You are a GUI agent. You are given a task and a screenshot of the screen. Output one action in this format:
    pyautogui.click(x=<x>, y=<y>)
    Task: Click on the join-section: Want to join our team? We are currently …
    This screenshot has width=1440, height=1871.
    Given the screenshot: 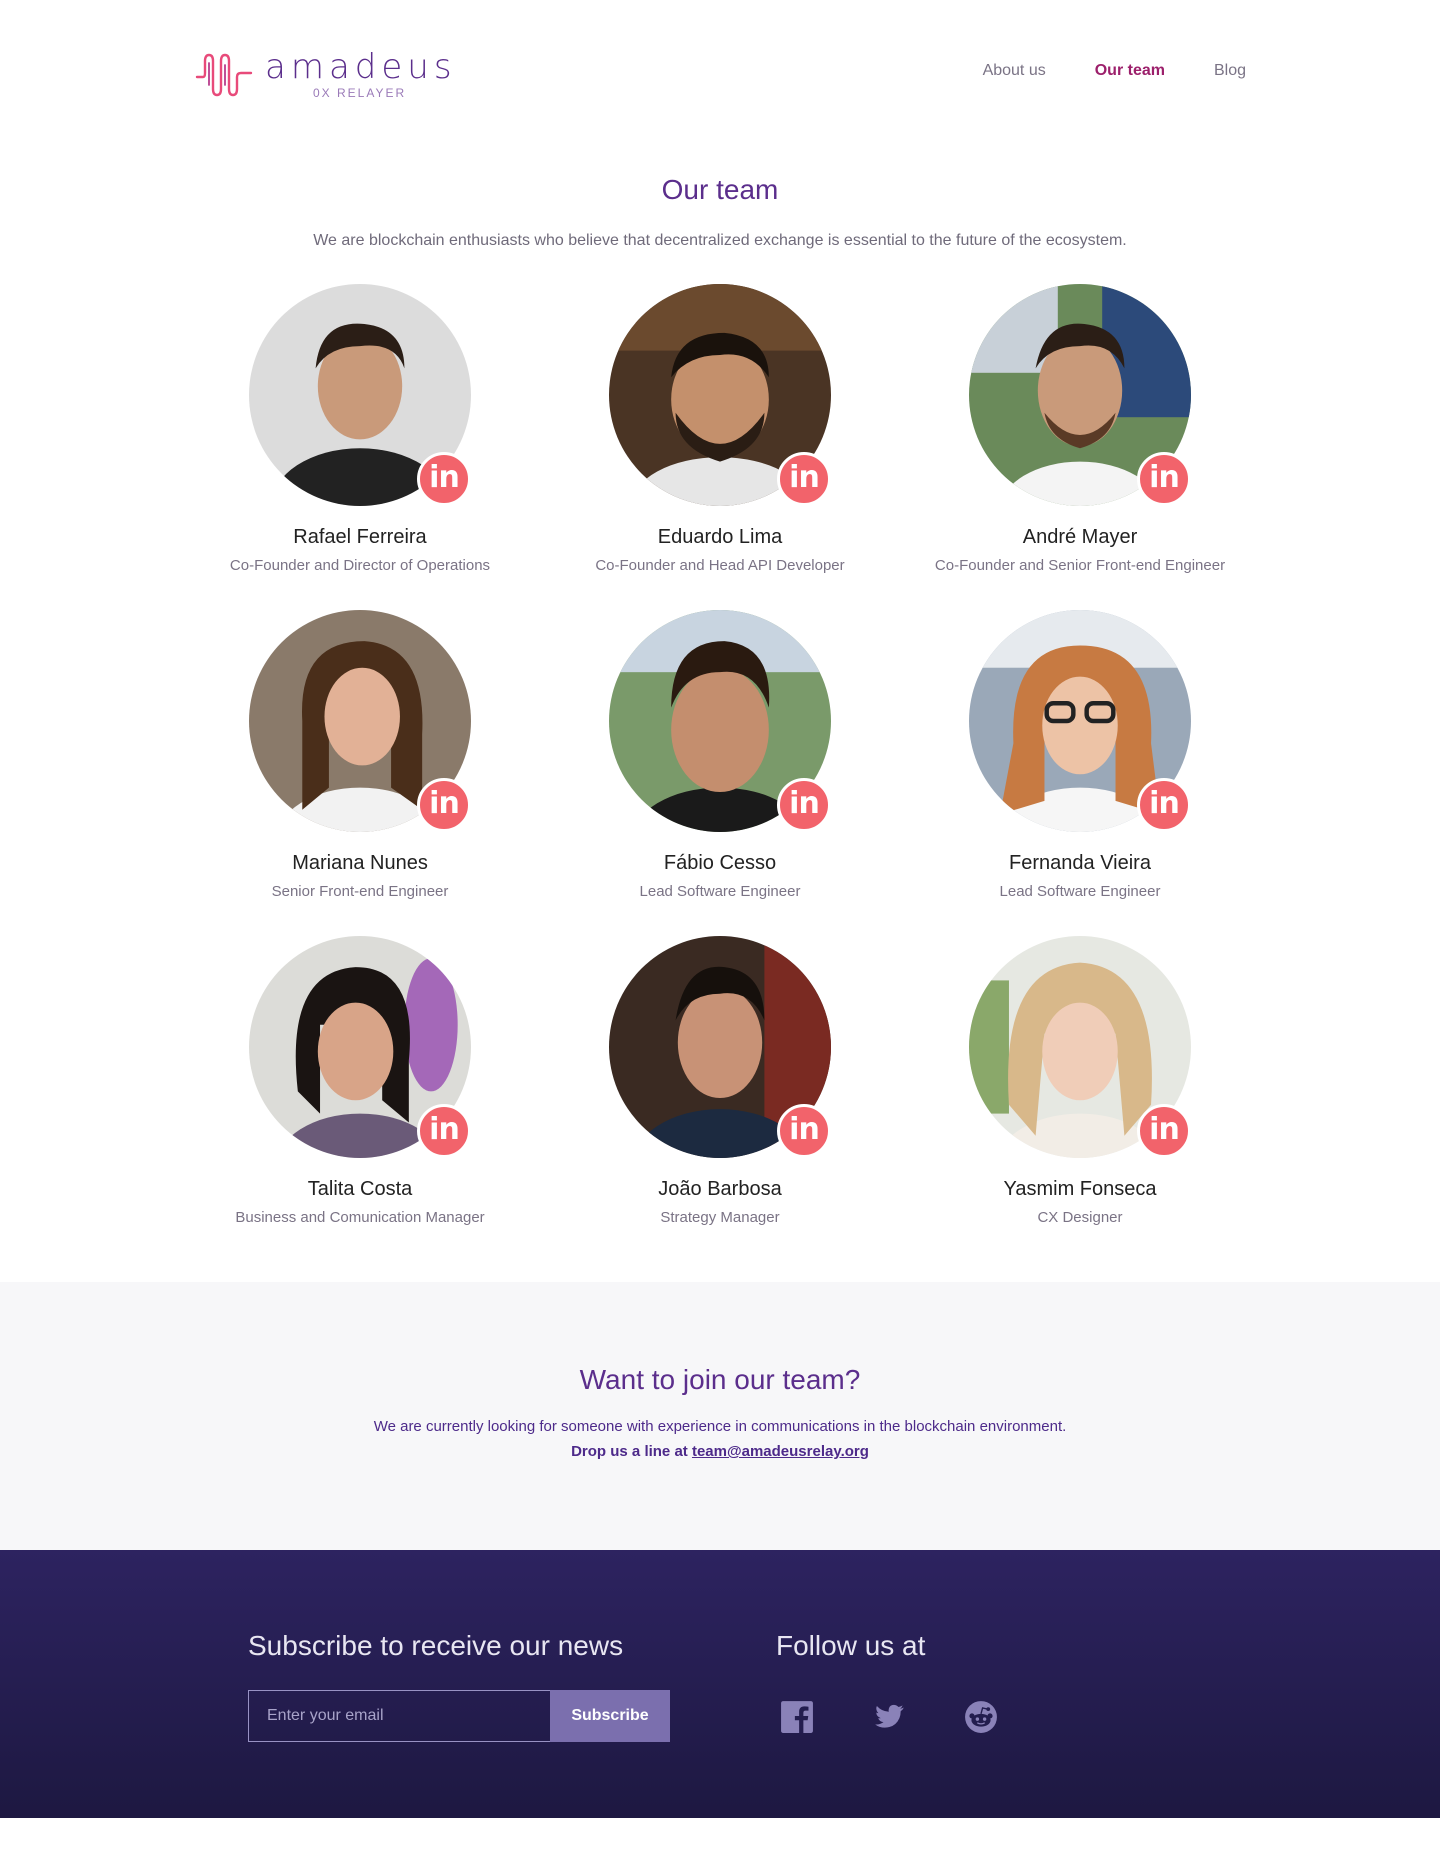 What is the action you would take?
    pyautogui.click(x=720, y=1416)
    